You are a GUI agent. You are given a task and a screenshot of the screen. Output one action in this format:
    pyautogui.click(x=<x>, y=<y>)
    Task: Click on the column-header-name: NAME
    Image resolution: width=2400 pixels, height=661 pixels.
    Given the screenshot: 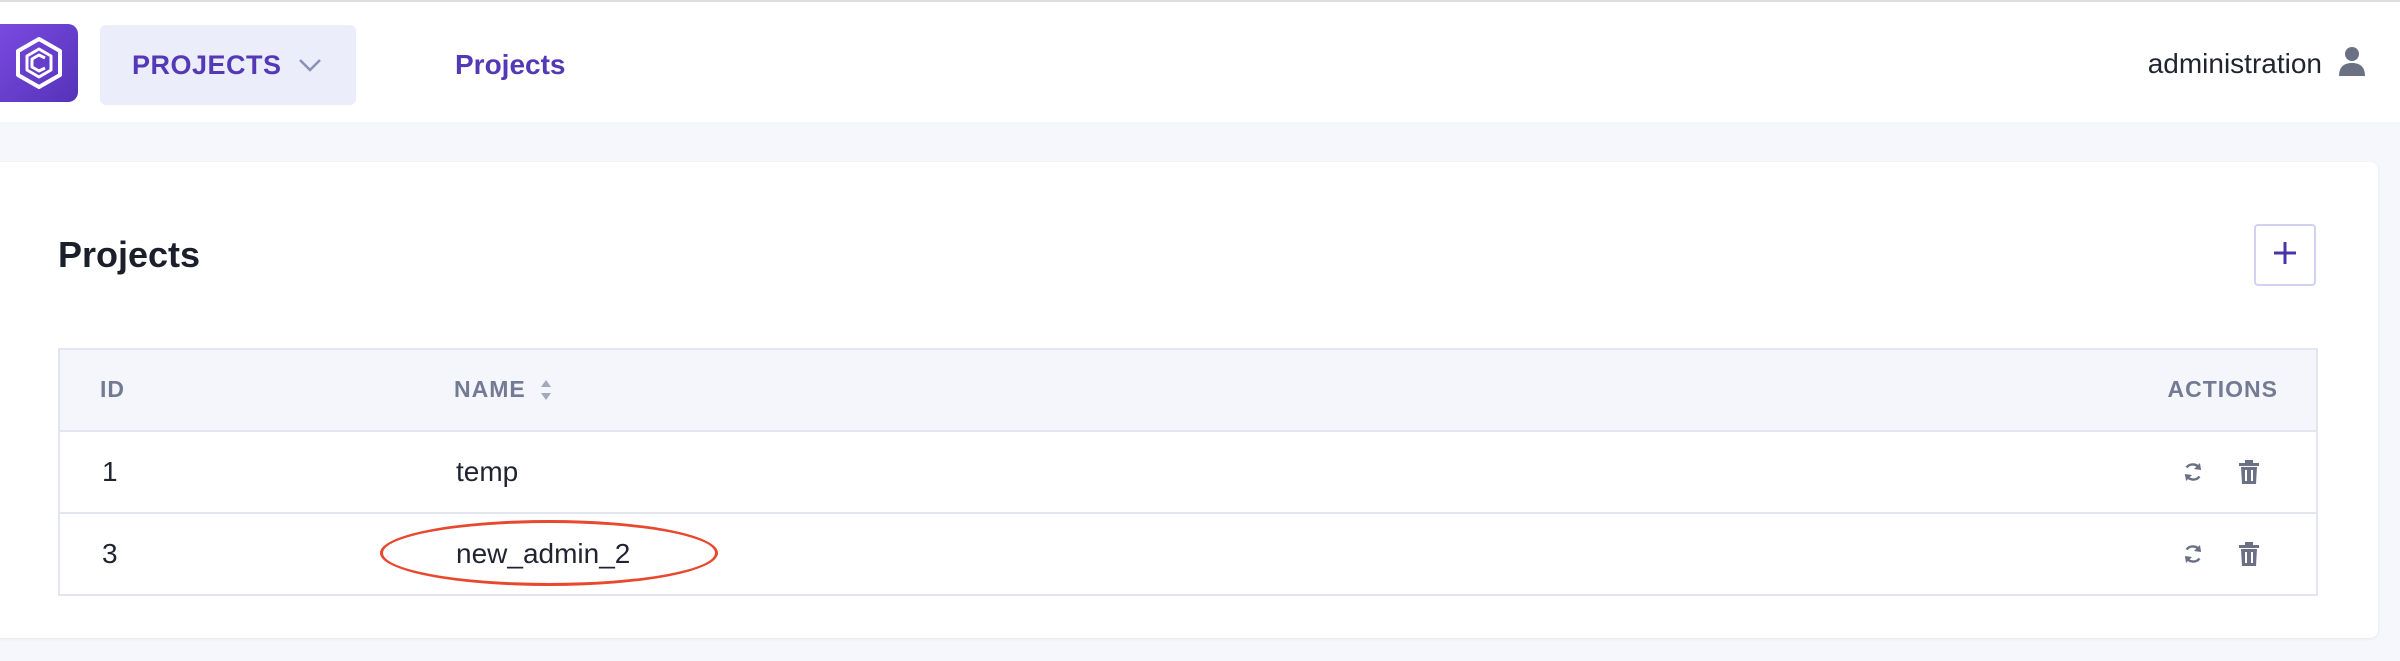 What is the action you would take?
    pyautogui.click(x=503, y=389)
    